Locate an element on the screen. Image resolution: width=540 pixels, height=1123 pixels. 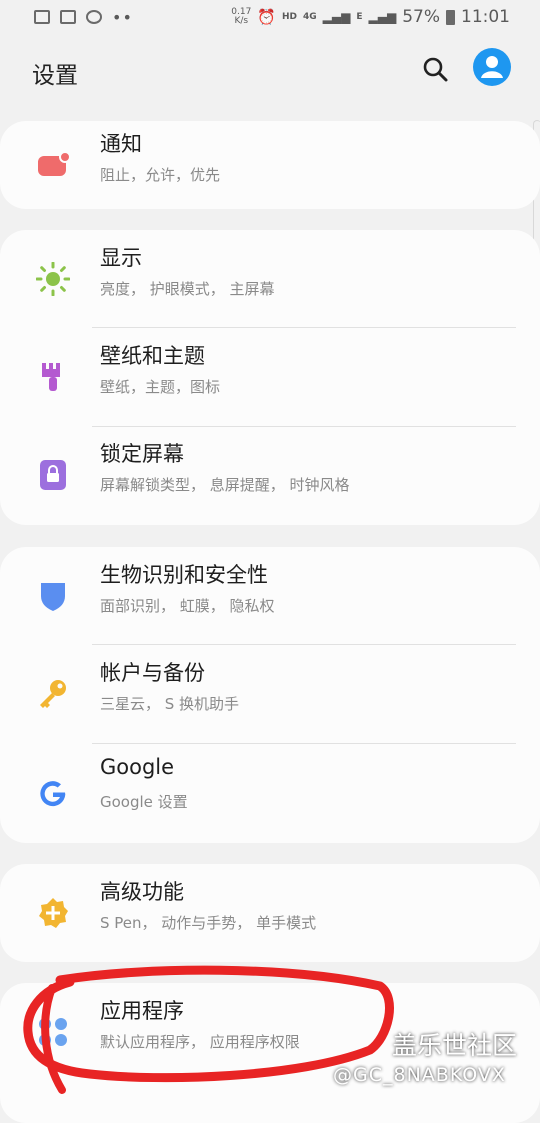
settings-item-summary: Google 设置 is located at coordinates (144, 802).